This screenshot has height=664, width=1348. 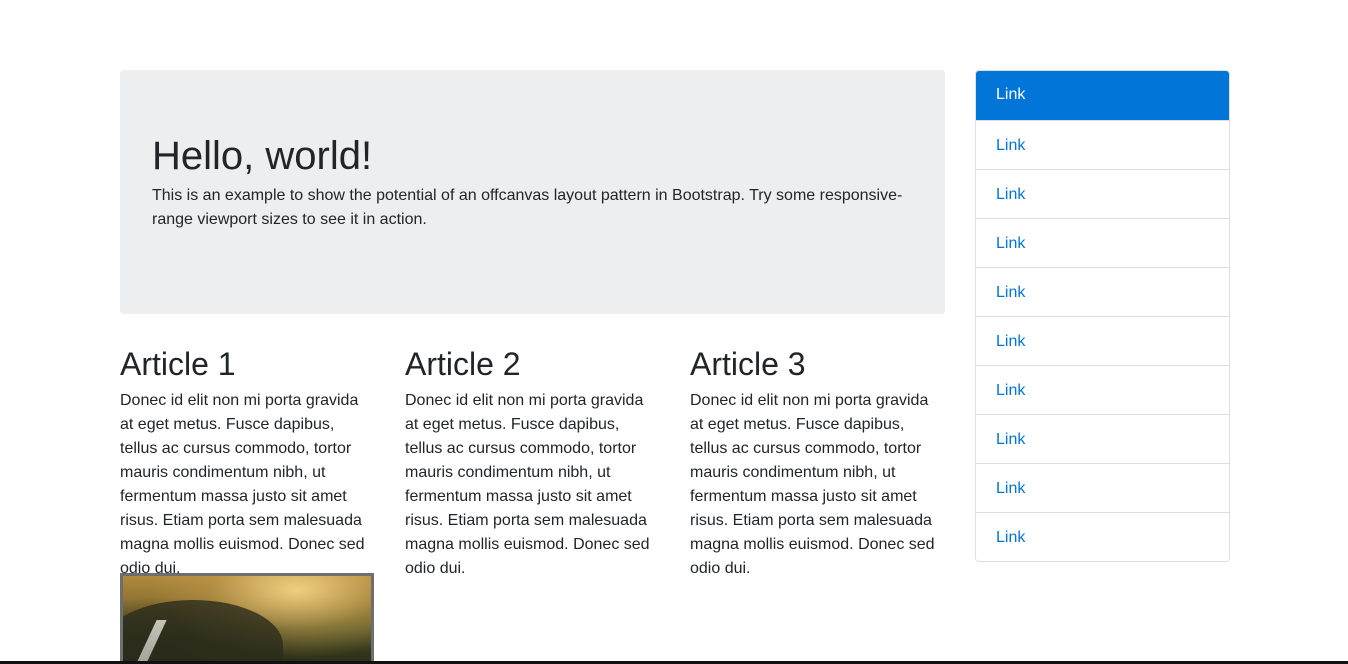 I want to click on article-title: Article 3, so click(x=748, y=364).